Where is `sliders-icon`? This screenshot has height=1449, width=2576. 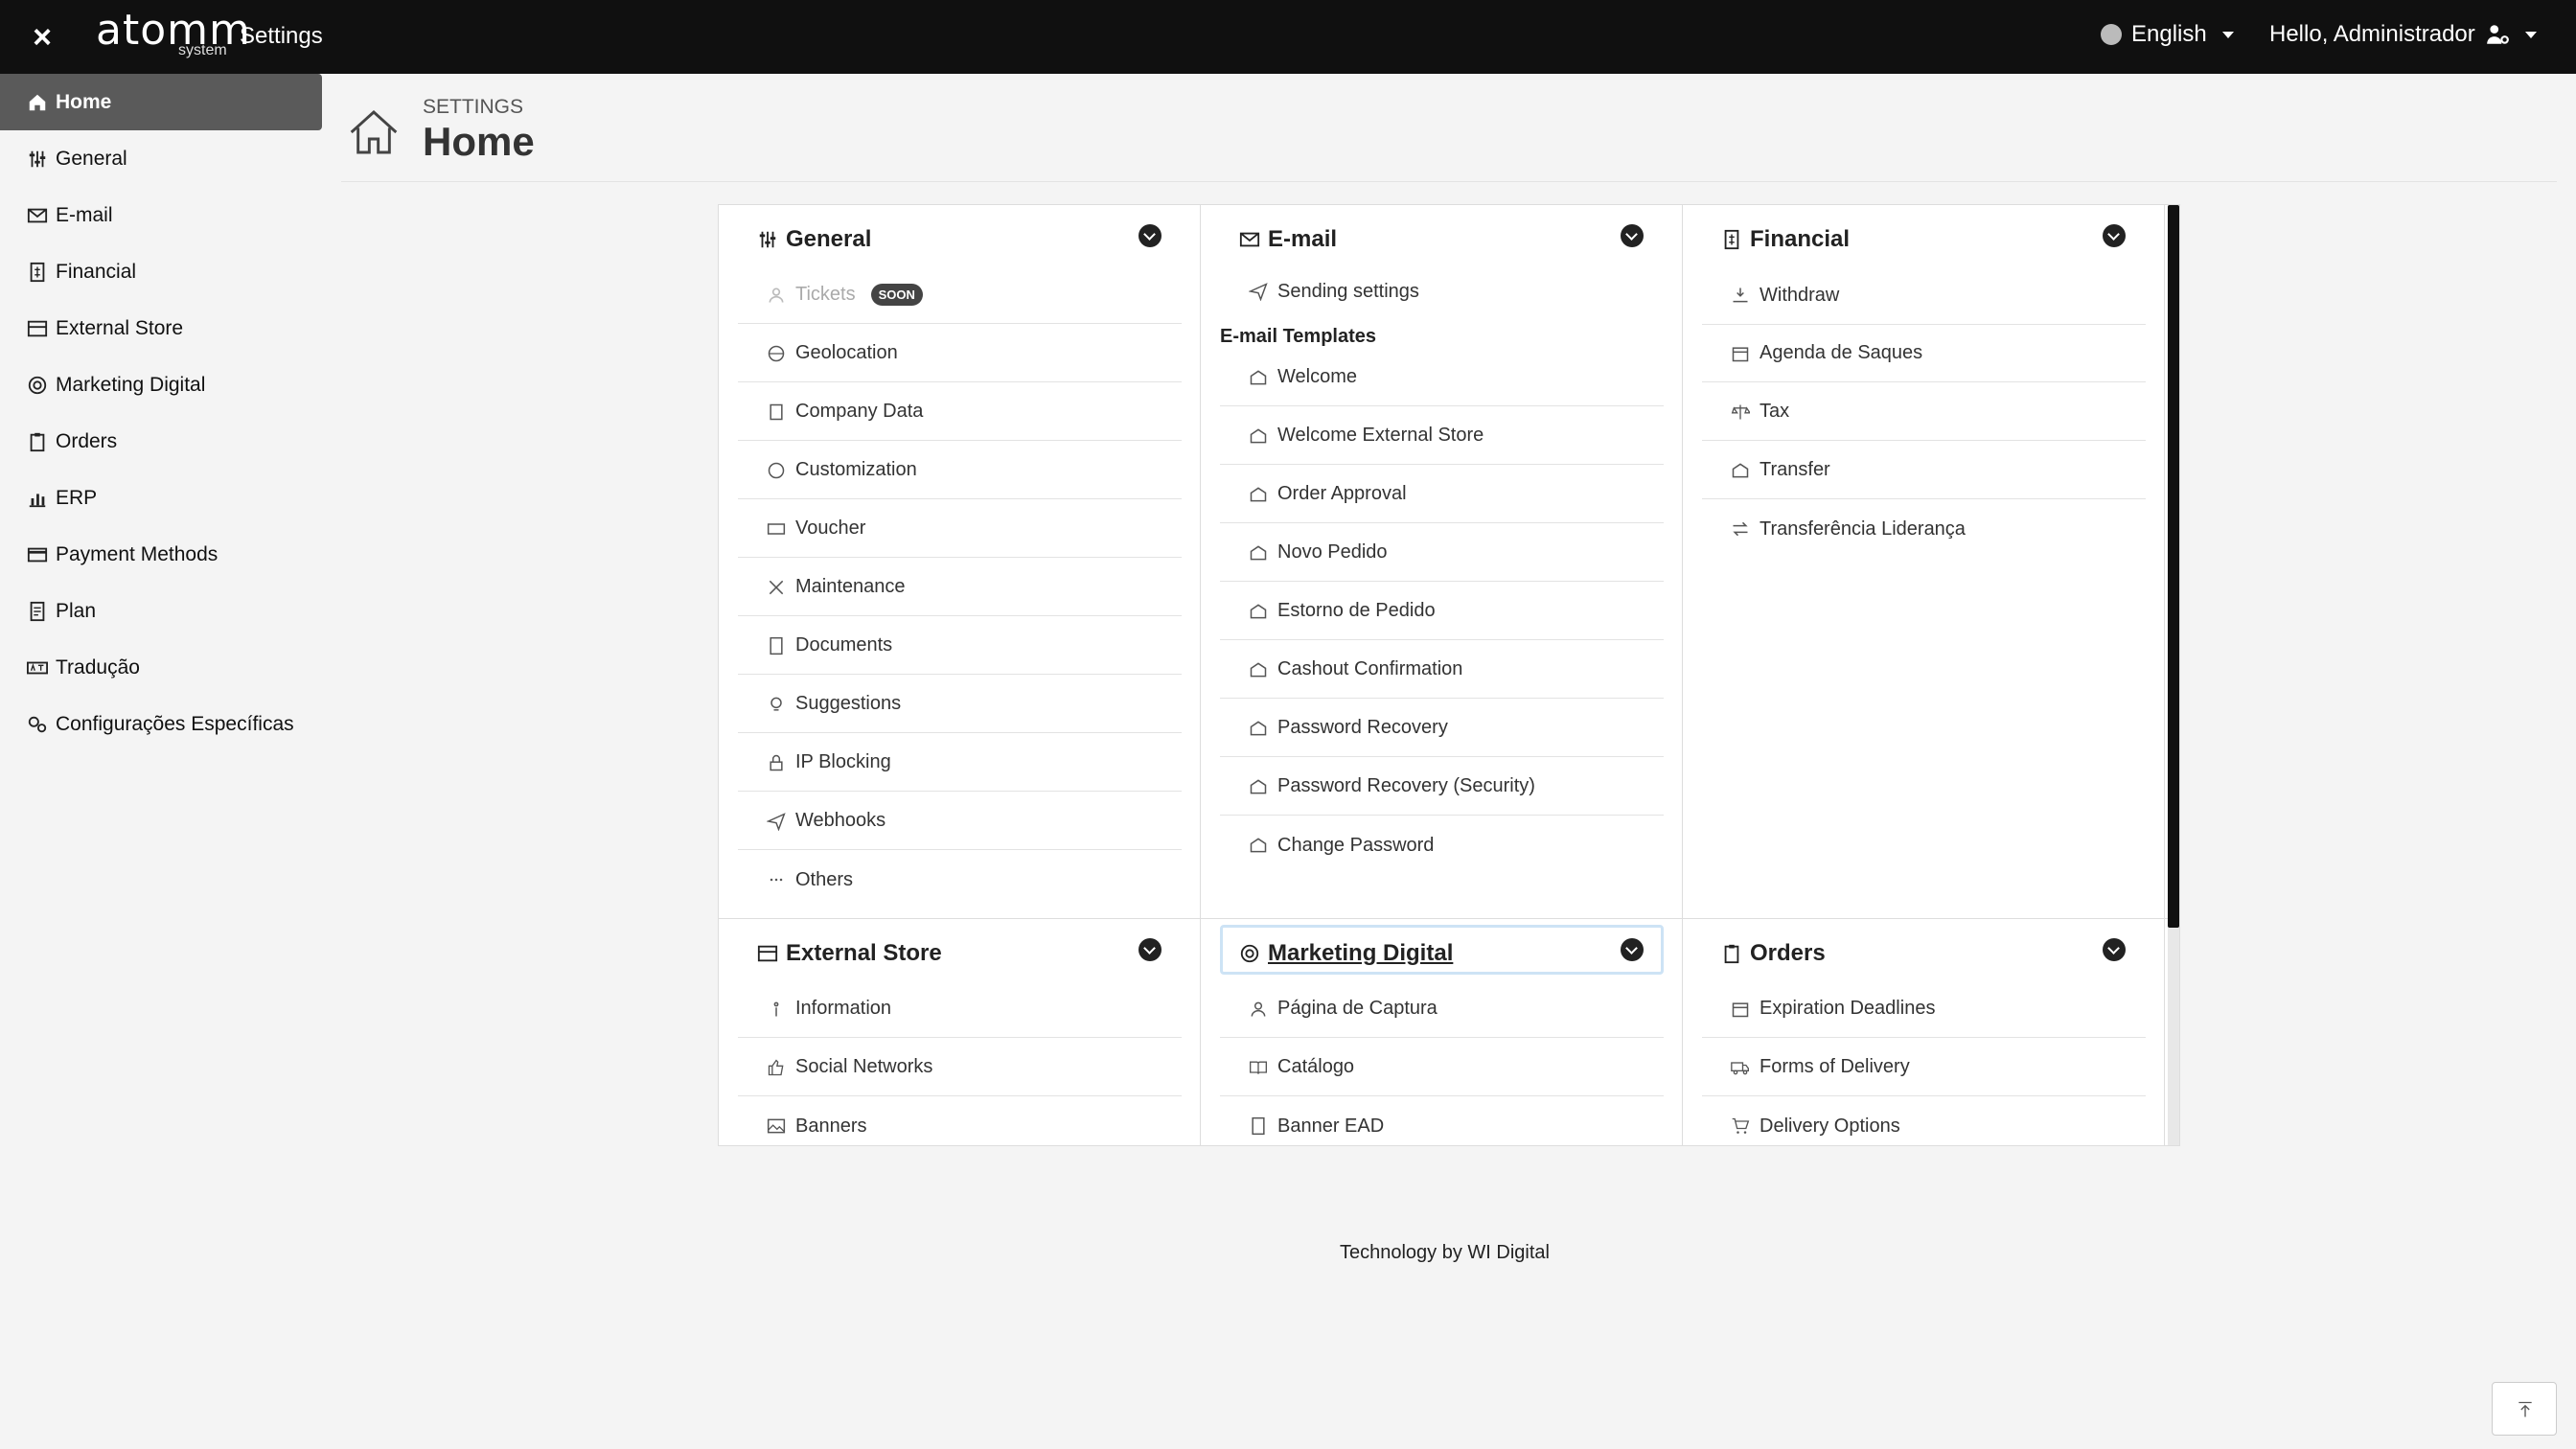 sliders-icon is located at coordinates (37, 158).